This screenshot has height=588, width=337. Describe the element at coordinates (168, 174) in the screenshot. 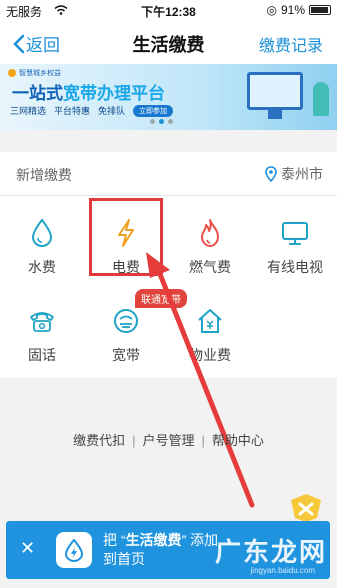

I see `add-payment-header: 新增缴费 泰州市` at that location.